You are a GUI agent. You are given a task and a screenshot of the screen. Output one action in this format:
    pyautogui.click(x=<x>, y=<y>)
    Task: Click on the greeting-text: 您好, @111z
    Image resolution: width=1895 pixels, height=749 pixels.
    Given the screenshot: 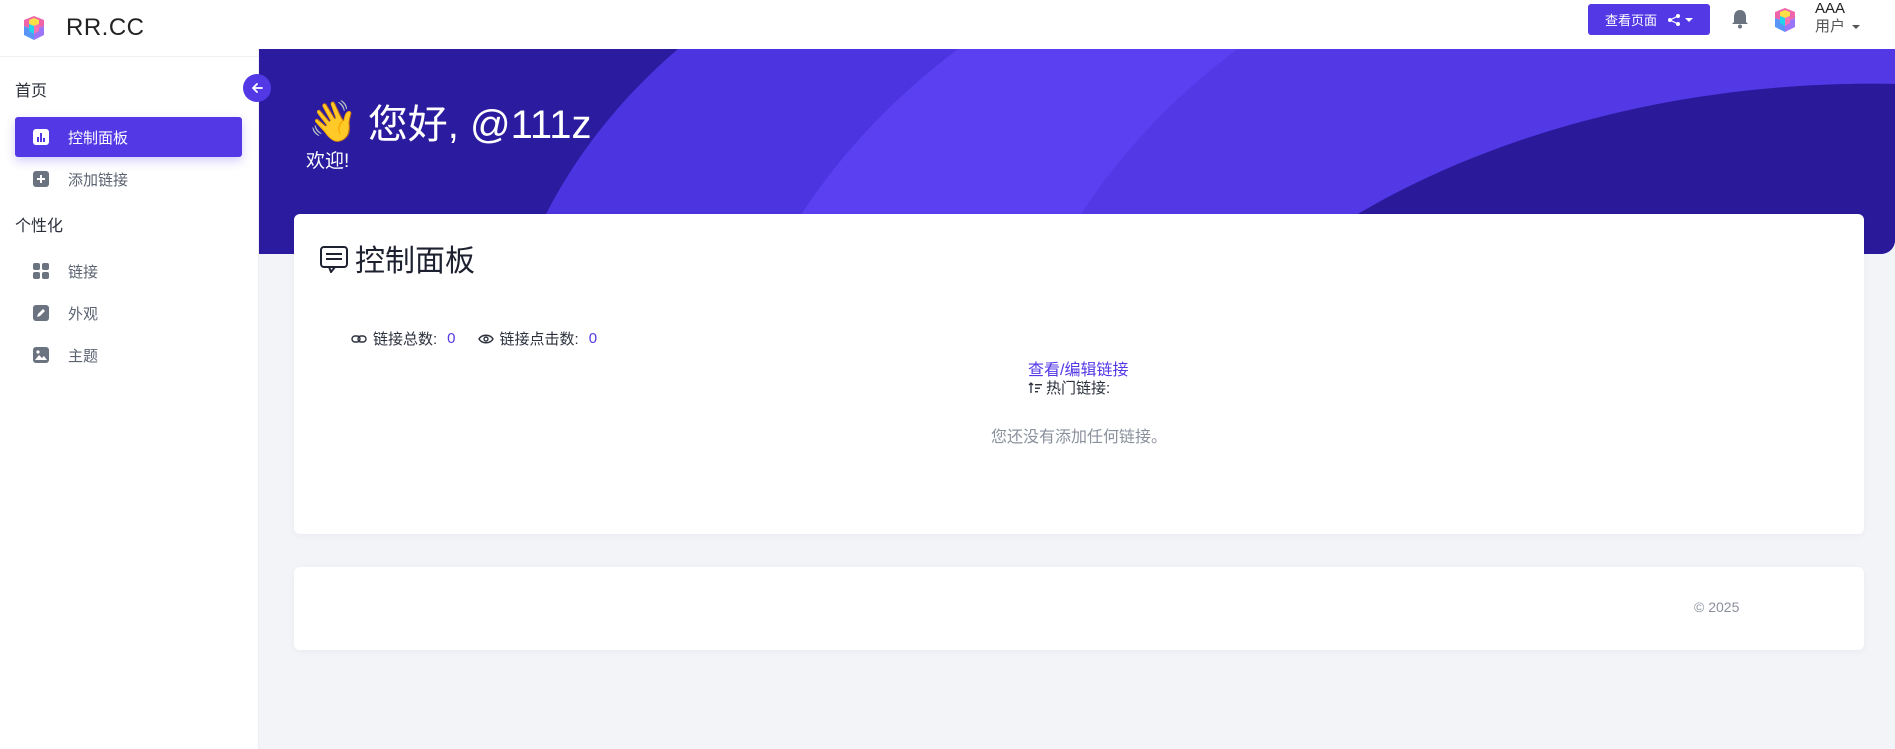 What is the action you would take?
    pyautogui.click(x=479, y=125)
    